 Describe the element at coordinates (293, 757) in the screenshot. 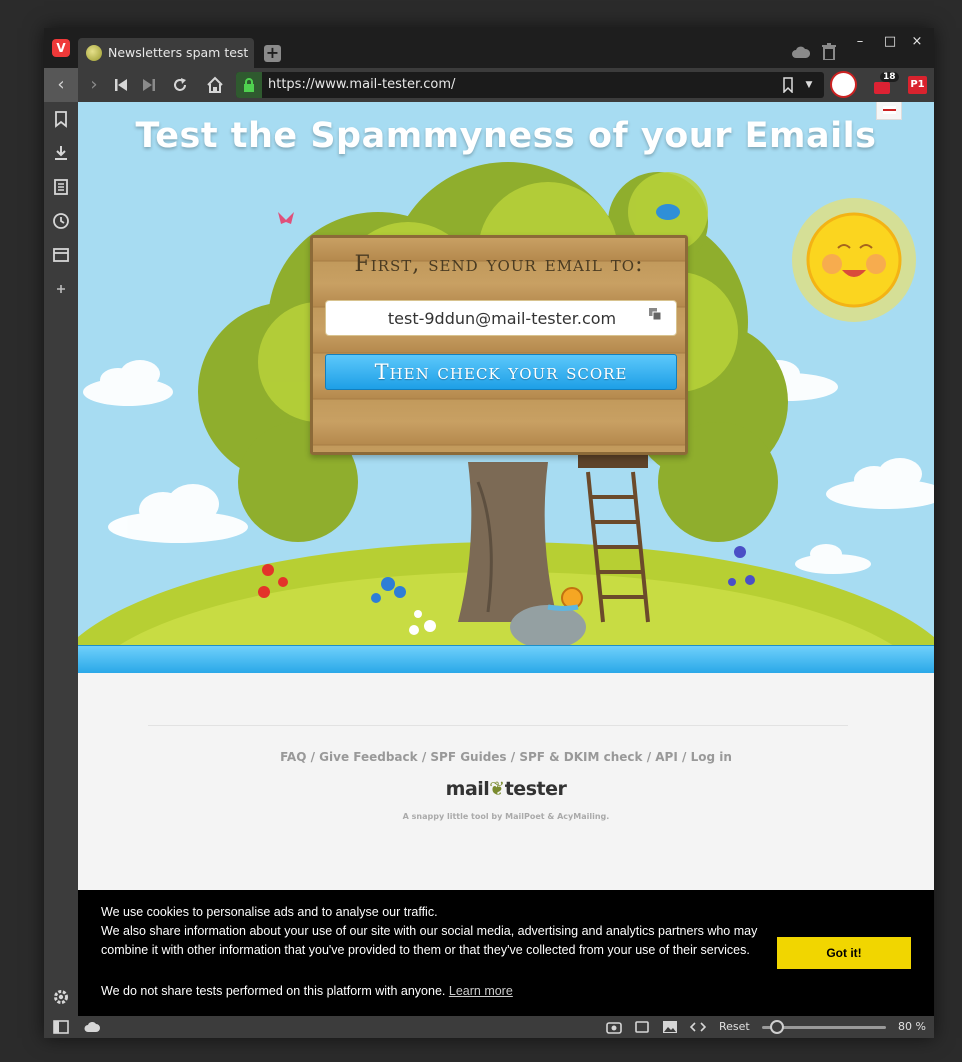

I see `footer-link-faq: FAQ` at that location.